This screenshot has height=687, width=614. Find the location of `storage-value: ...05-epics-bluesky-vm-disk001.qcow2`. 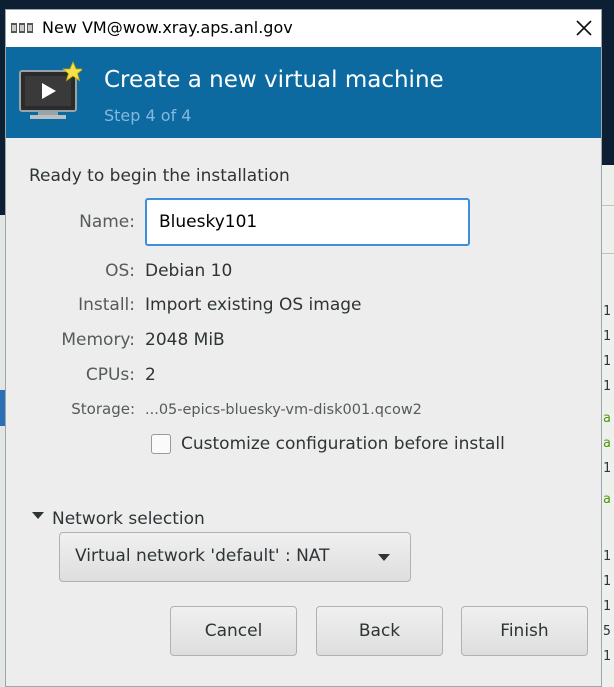

storage-value: ...05-epics-bluesky-vm-disk001.qcow2 is located at coordinates (283, 410).